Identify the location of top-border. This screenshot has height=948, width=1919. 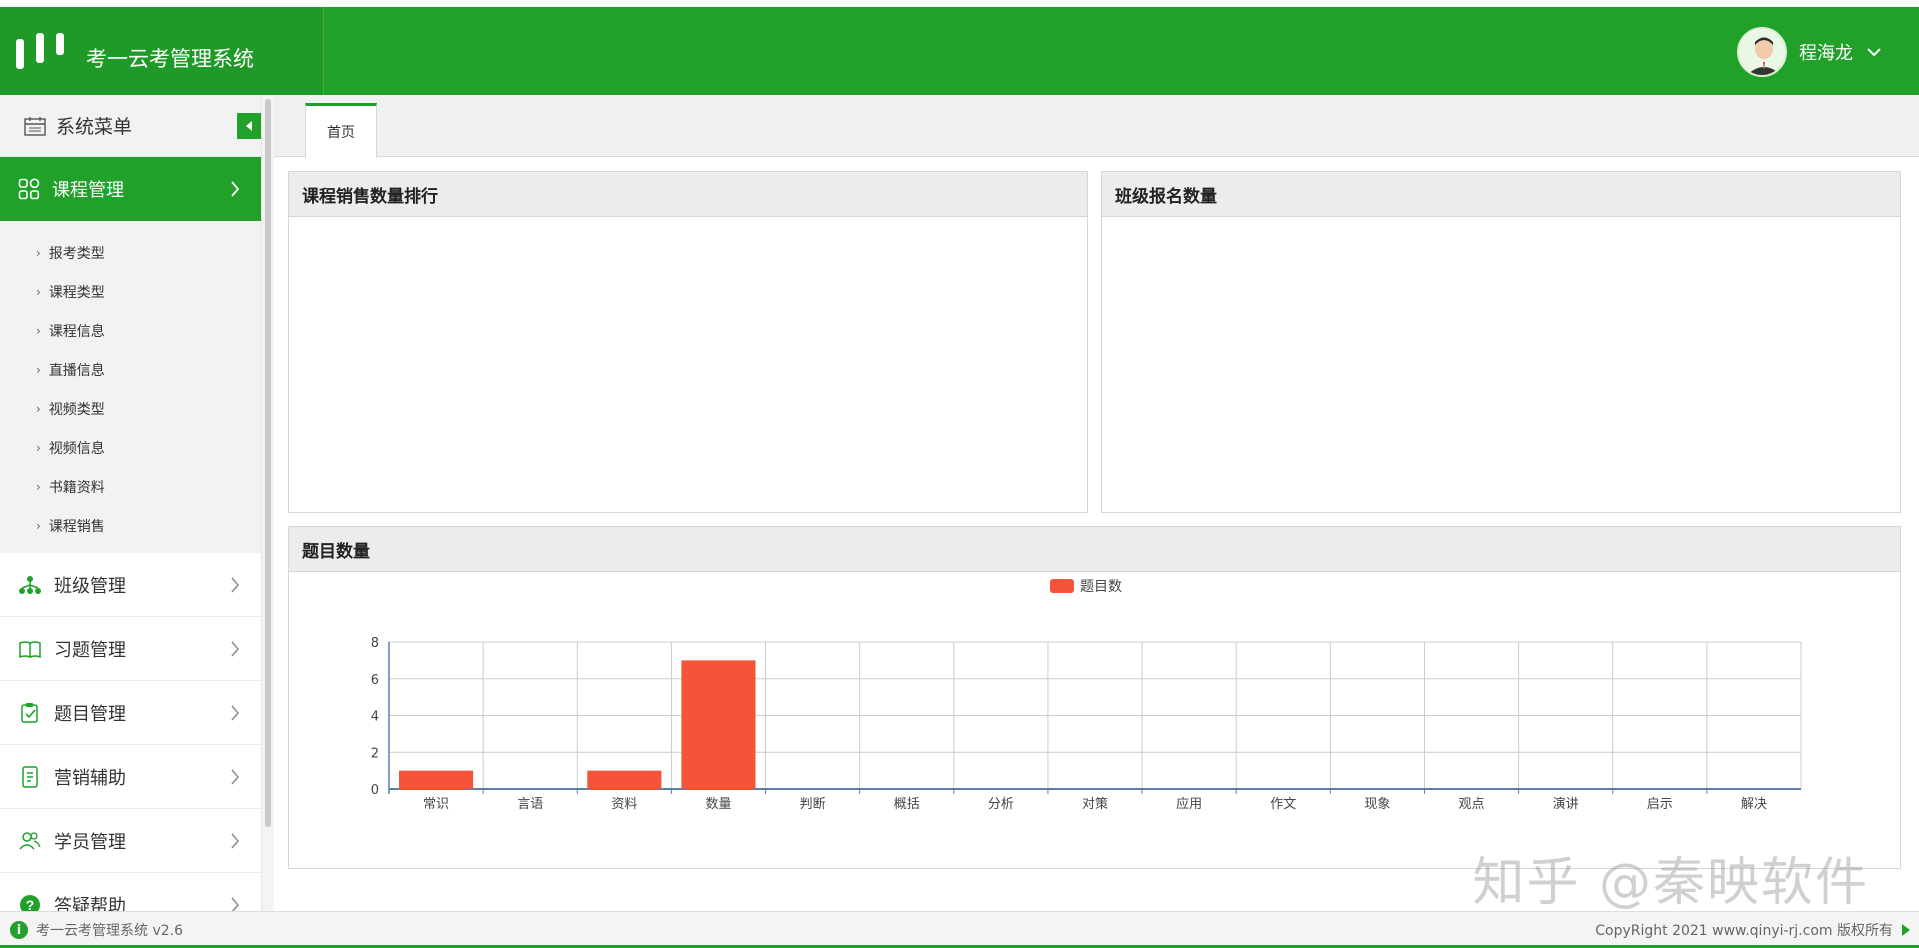
(959, 3).